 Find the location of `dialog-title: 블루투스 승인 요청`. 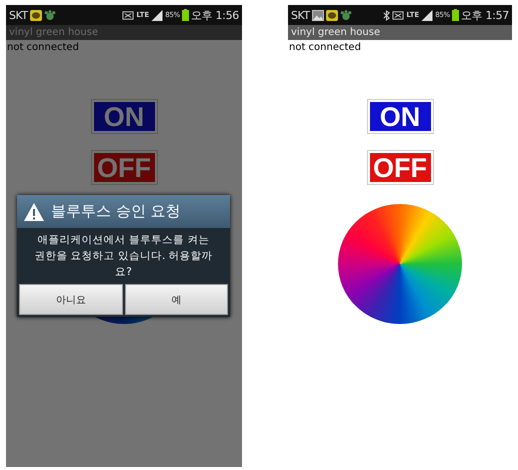

dialog-title: 블루투스 승인 요청 is located at coordinates (116, 211).